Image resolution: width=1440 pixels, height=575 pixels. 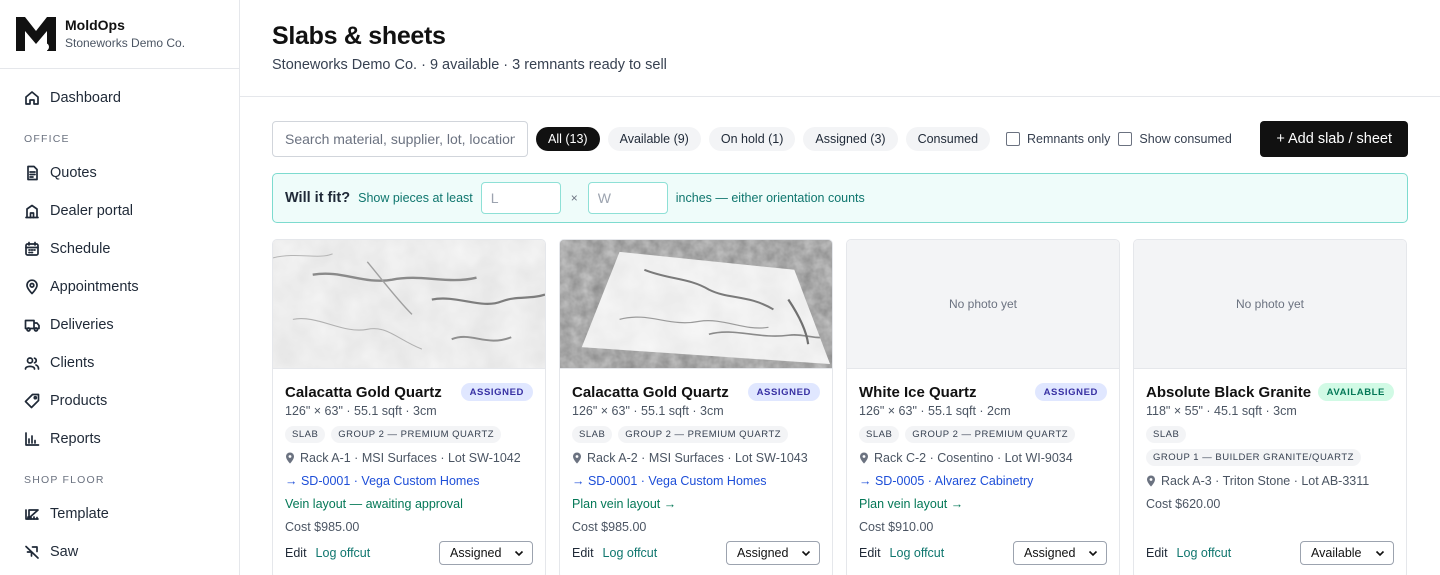 I want to click on fit-times-sign: ×, so click(x=574, y=198).